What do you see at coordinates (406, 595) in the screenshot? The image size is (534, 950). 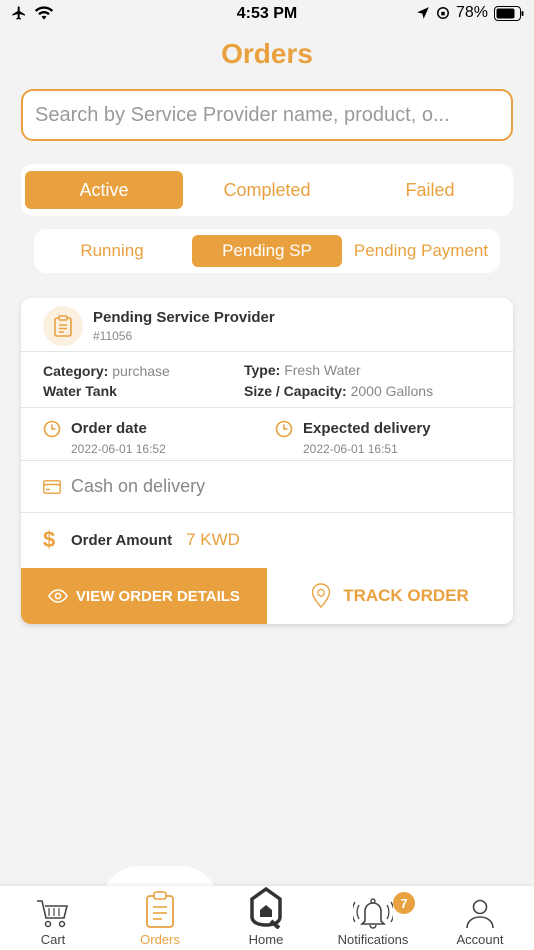 I see `track-order-label: TRACK ORDER` at bounding box center [406, 595].